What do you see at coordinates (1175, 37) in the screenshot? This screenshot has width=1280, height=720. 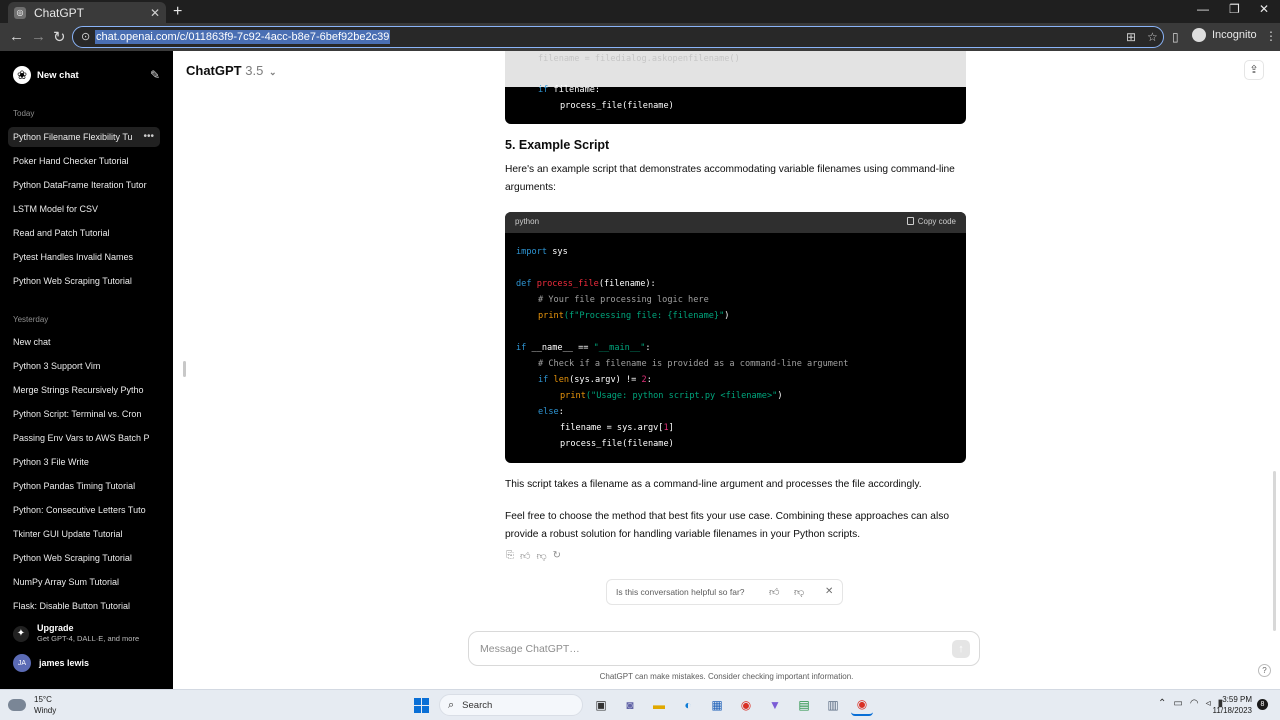 I see `side-panel-icon: ▯` at bounding box center [1175, 37].